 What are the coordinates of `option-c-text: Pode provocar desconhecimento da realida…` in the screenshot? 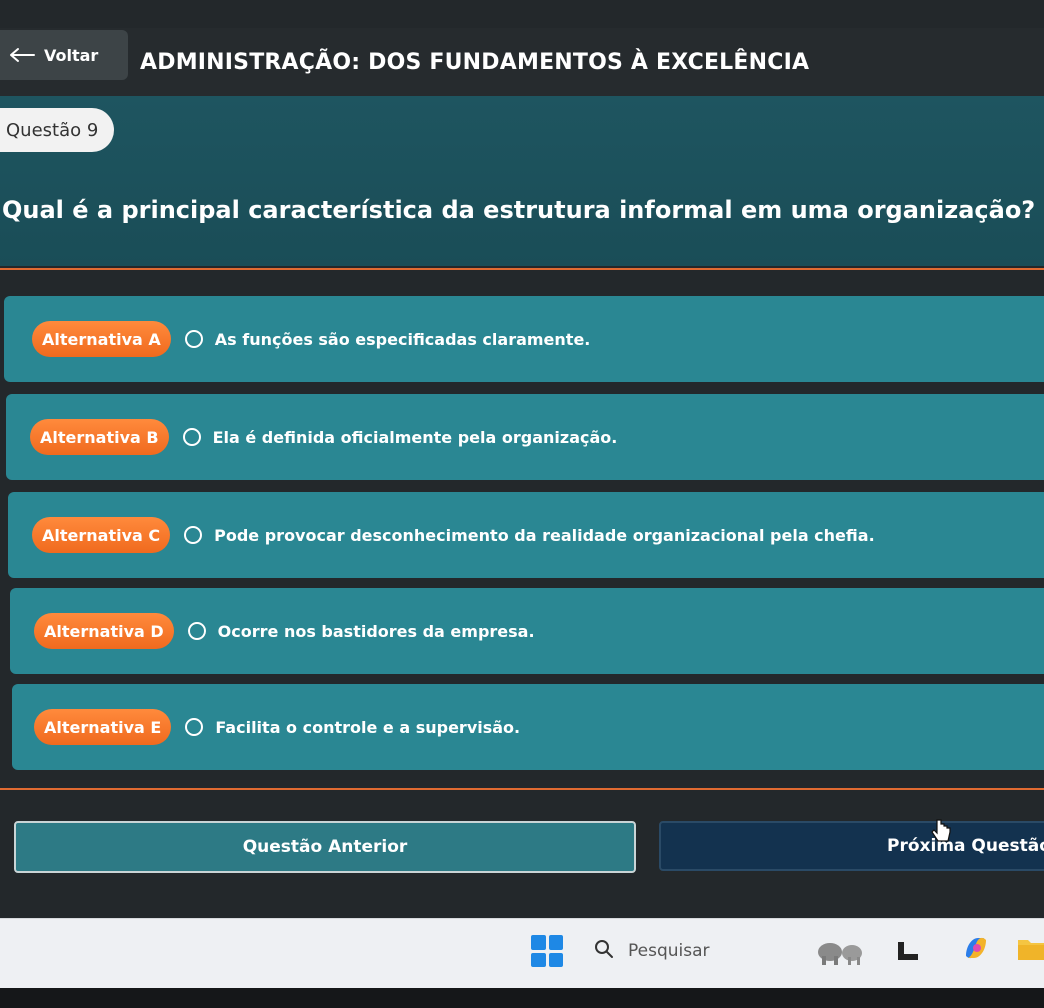 It's located at (544, 535).